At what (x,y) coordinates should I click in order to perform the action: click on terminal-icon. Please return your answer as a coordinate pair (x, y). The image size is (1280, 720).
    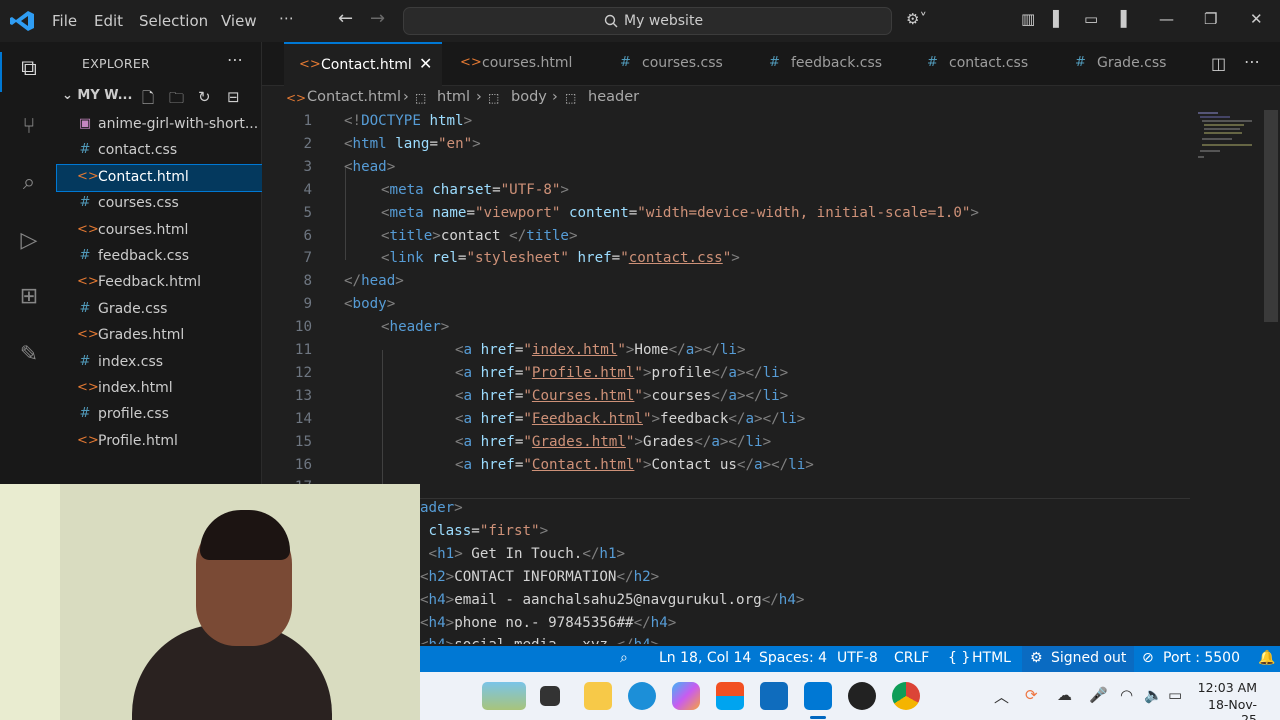
    Looking at the image, I should click on (550, 696).